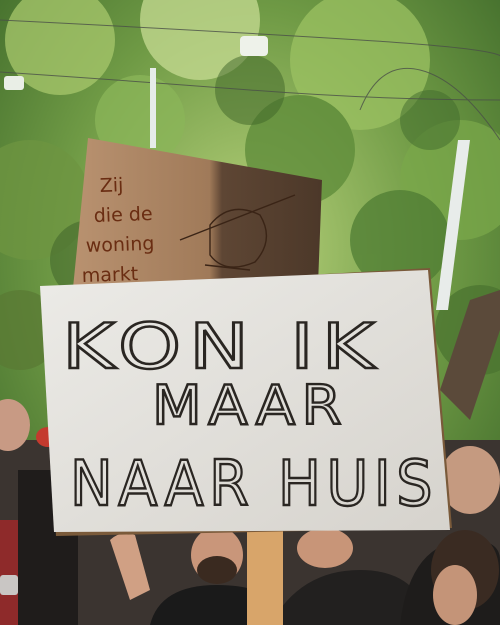 The width and height of the screenshot is (500, 625). Describe the element at coordinates (14, 83) in the screenshot. I see `street-lamp-left` at that location.